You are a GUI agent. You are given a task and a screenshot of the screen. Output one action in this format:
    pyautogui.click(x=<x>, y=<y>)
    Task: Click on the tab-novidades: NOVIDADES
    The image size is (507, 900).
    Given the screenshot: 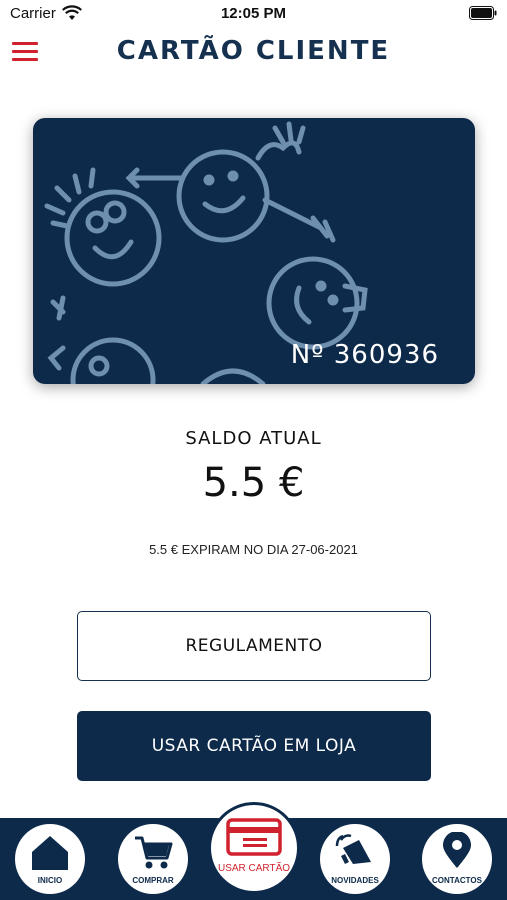 What is the action you would take?
    pyautogui.click(x=355, y=859)
    